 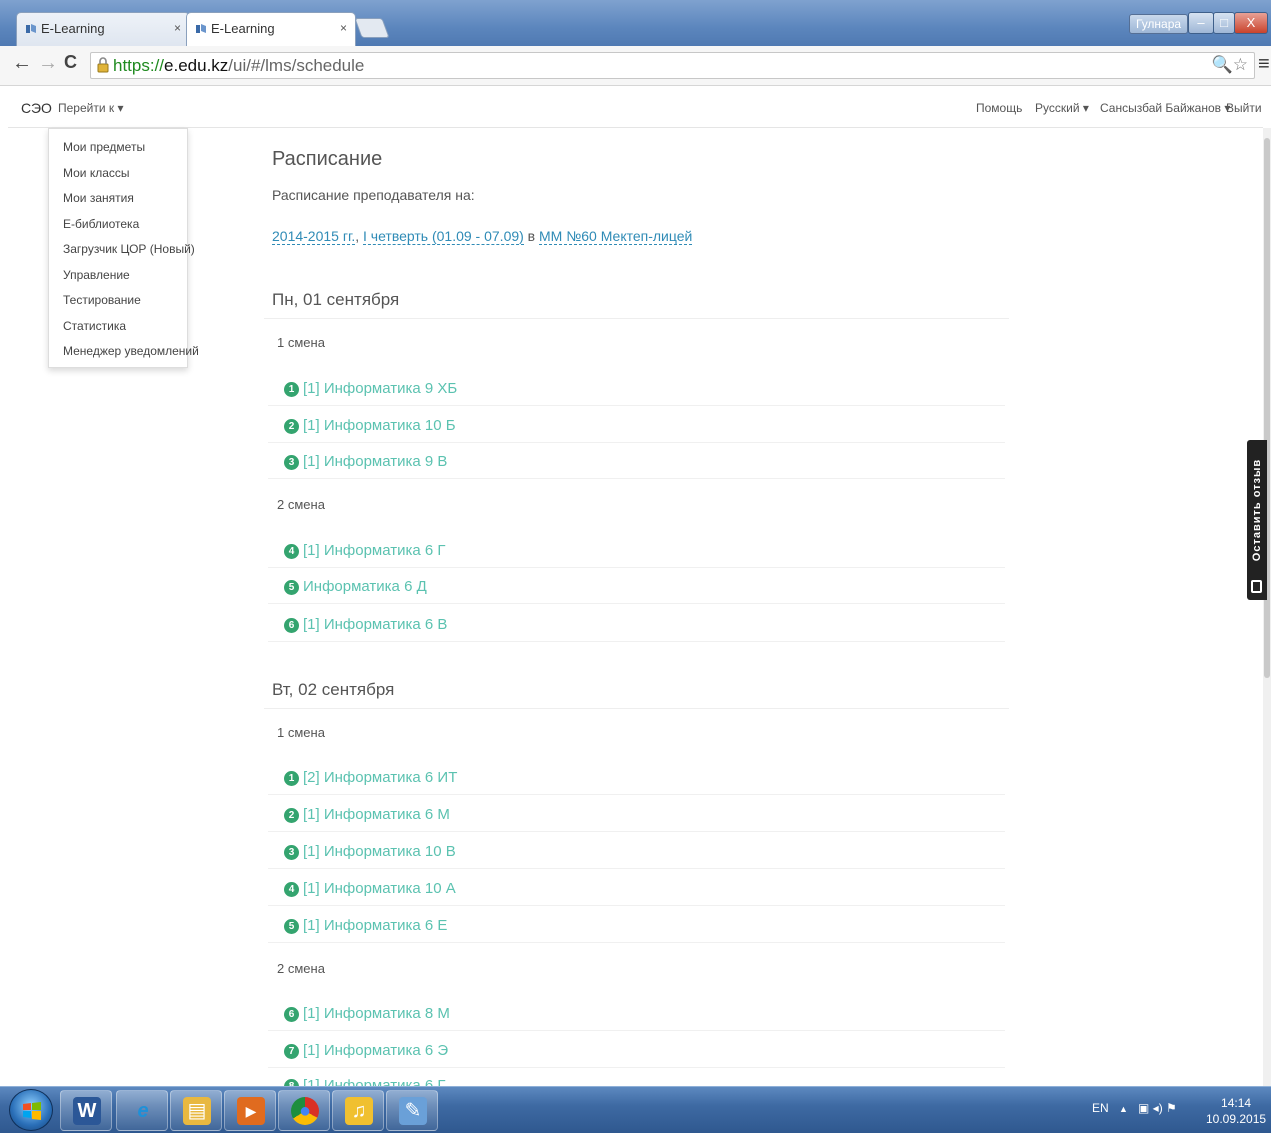 What do you see at coordinates (301, 342) in the screenshot?
I see `shift-label: 1 смена` at bounding box center [301, 342].